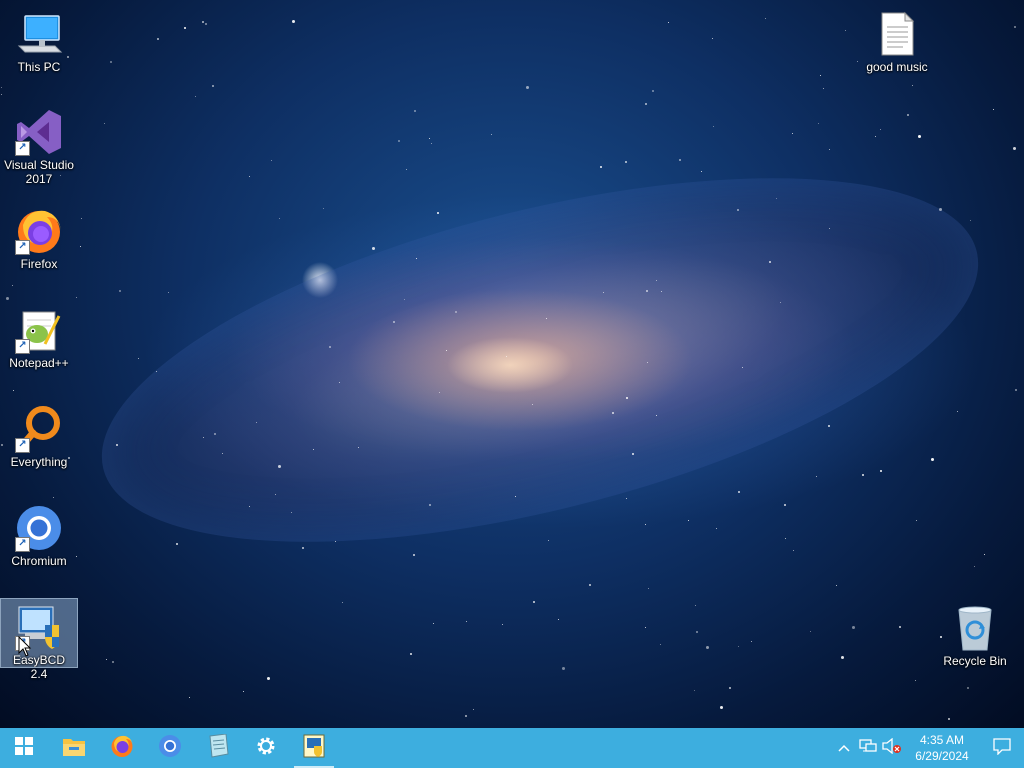 The width and height of the screenshot is (1024, 768). Describe the element at coordinates (897, 40) in the screenshot. I see `desktop-icon-good-music: good music` at that location.